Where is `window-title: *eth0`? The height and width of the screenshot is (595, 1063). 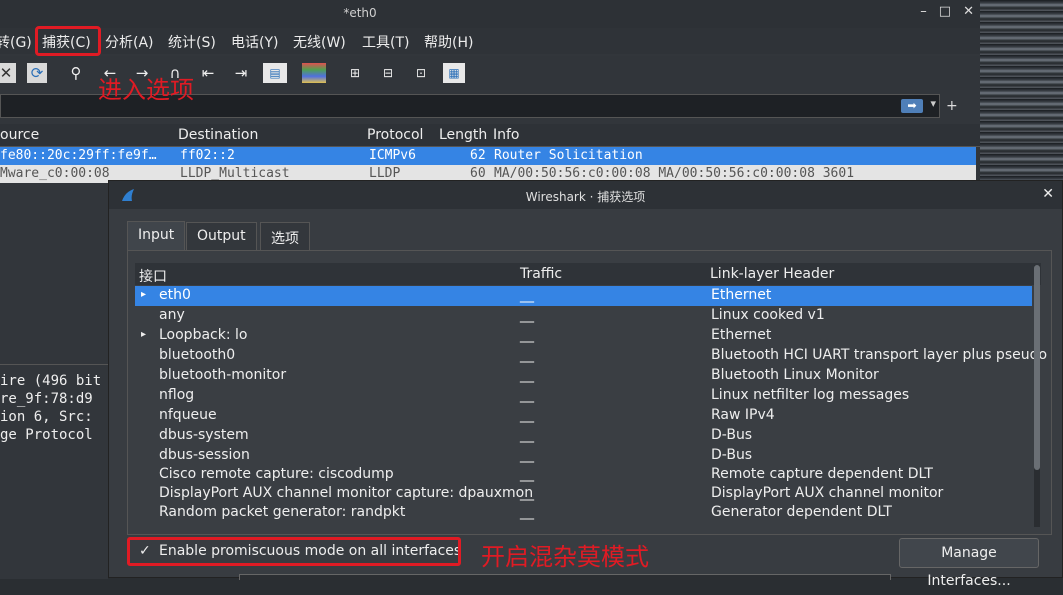 window-title: *eth0 is located at coordinates (360, 13).